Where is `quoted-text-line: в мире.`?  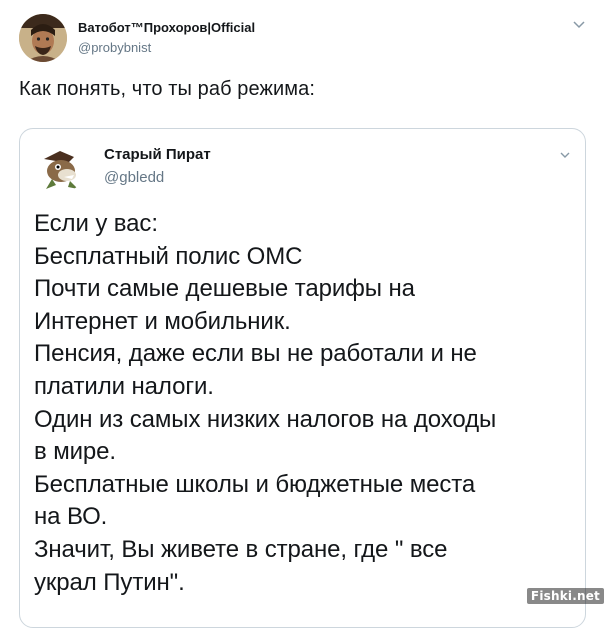 quoted-text-line: в мире. is located at coordinates (75, 452).